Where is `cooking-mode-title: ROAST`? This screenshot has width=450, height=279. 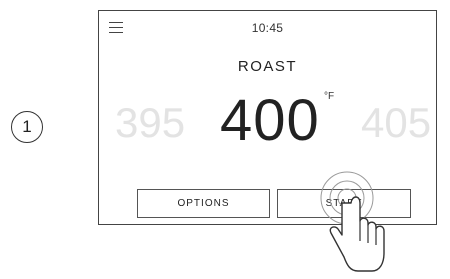
cooking-mode-title: ROAST is located at coordinates (267, 66).